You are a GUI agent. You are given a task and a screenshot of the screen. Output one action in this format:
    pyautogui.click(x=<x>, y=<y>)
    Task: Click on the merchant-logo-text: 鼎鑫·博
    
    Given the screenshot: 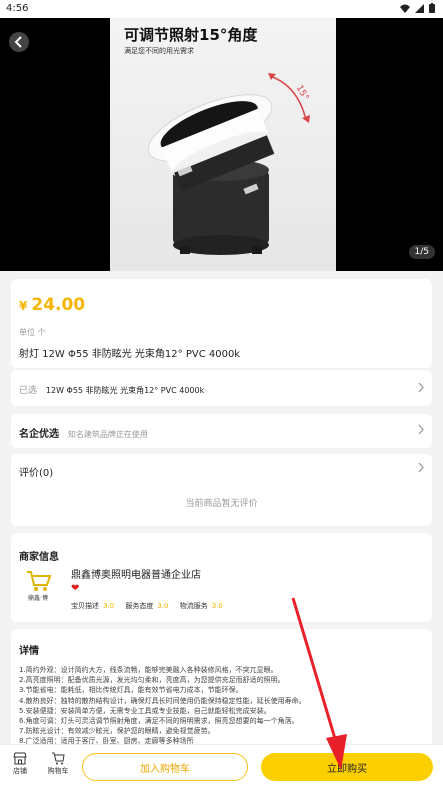 What is the action you would take?
    pyautogui.click(x=38, y=598)
    